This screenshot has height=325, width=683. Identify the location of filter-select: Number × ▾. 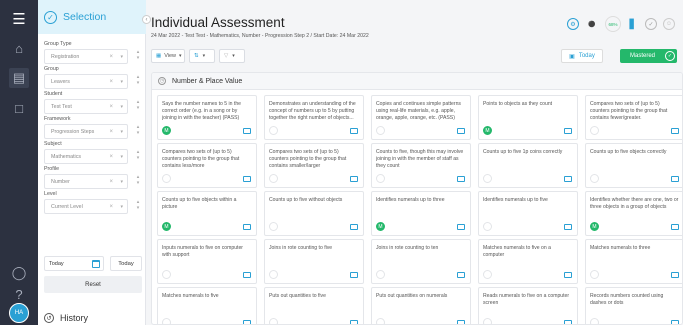
(86, 181).